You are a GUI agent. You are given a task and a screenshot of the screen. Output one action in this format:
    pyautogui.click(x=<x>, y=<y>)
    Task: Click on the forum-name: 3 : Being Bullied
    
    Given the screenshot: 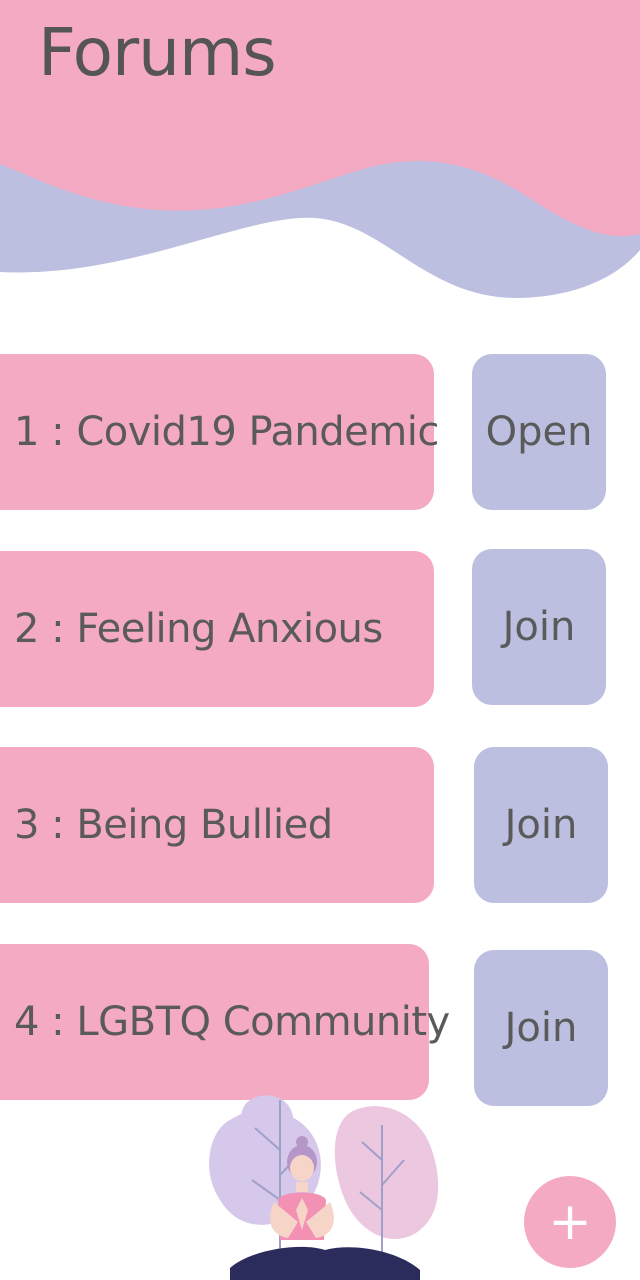 What is the action you would take?
    pyautogui.click(x=173, y=825)
    